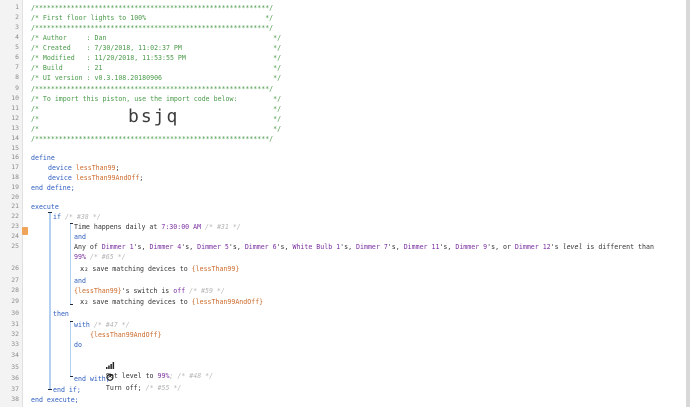  What do you see at coordinates (17, 27) in the screenshot?
I see `line-number: 3` at bounding box center [17, 27].